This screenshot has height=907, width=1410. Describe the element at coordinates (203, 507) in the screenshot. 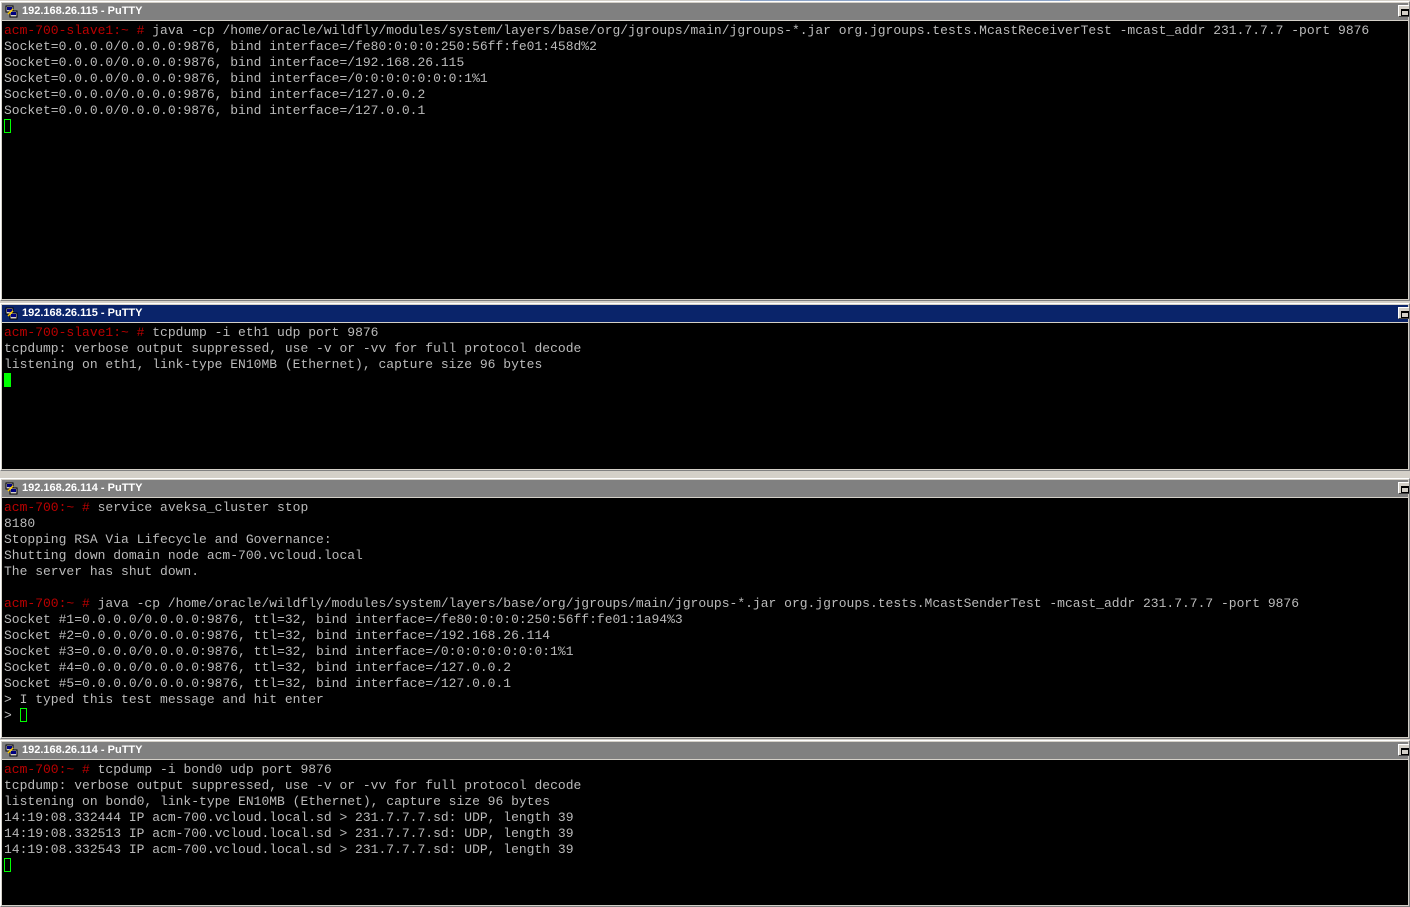

I see `terminal-output: service aveksa_cluster stop` at that location.